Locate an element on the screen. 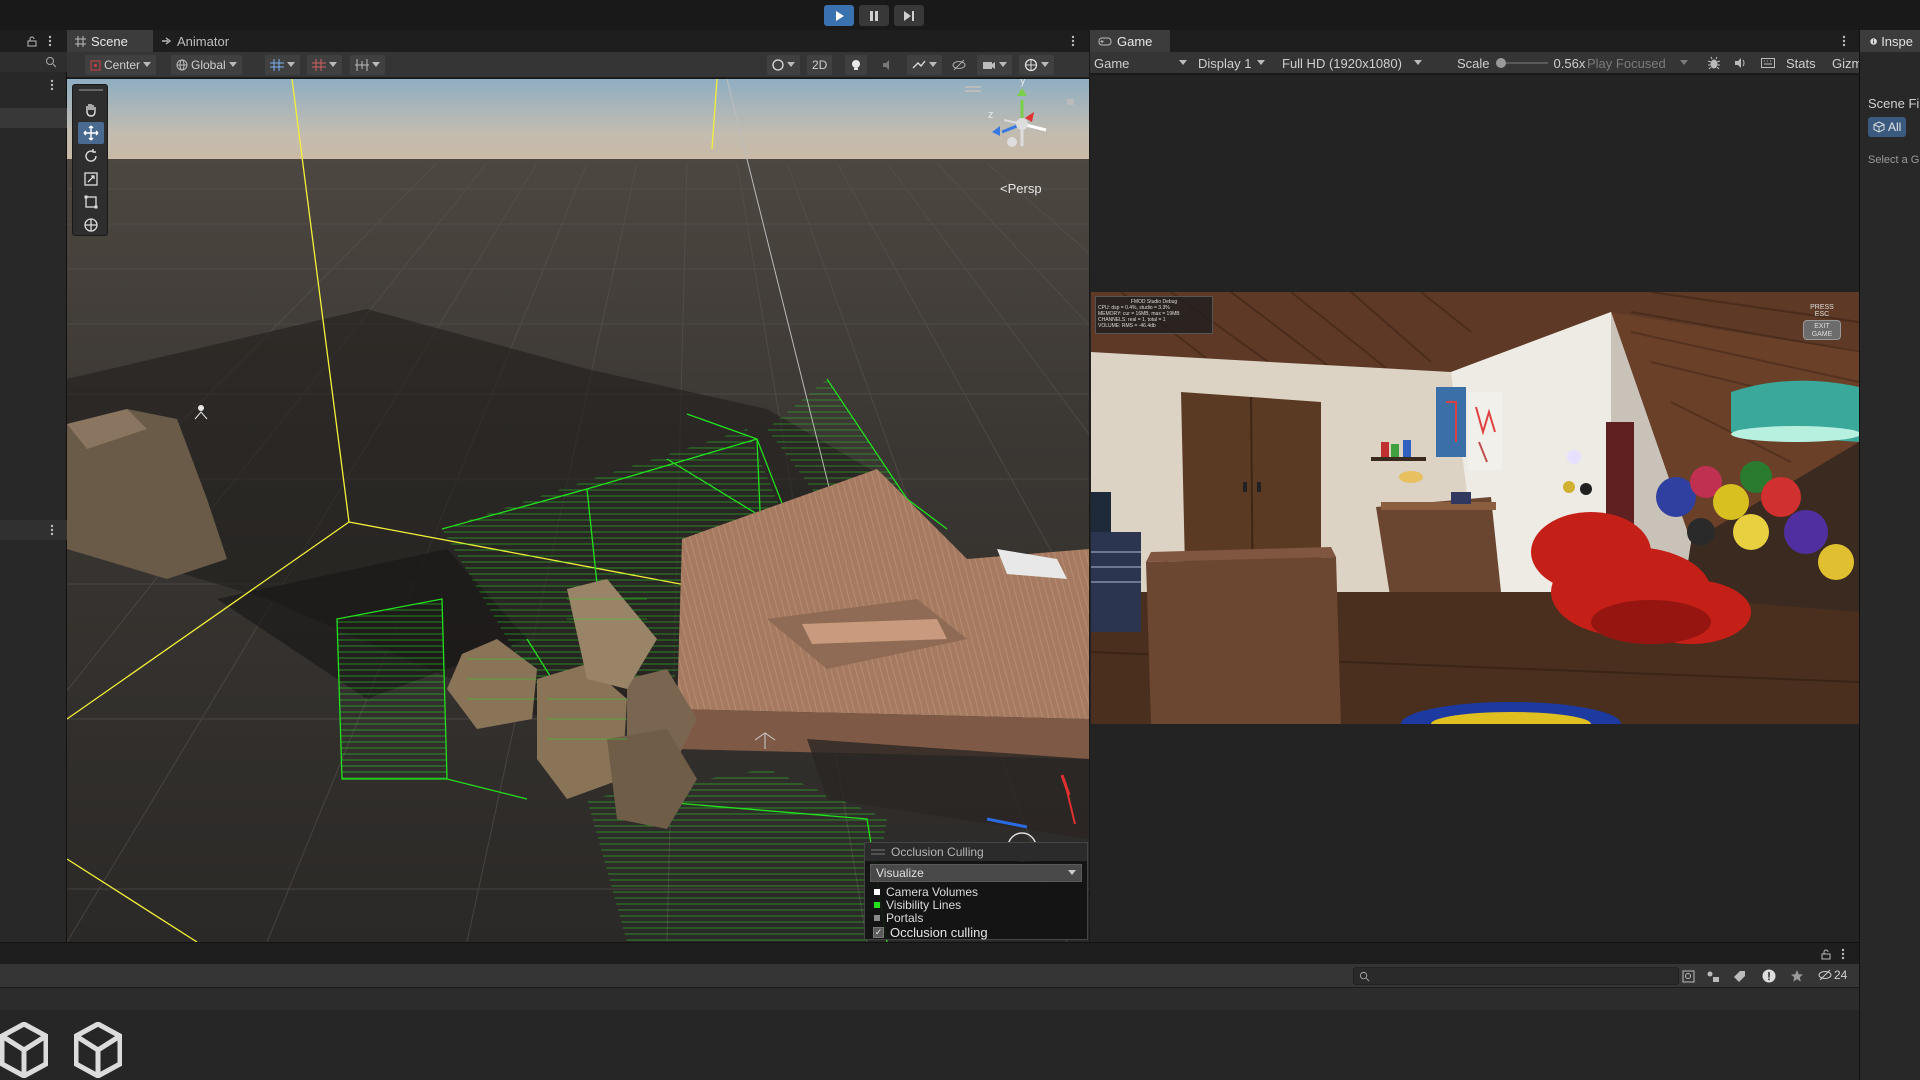 The width and height of the screenshot is (1920, 1080). bug-icon is located at coordinates (1714, 63).